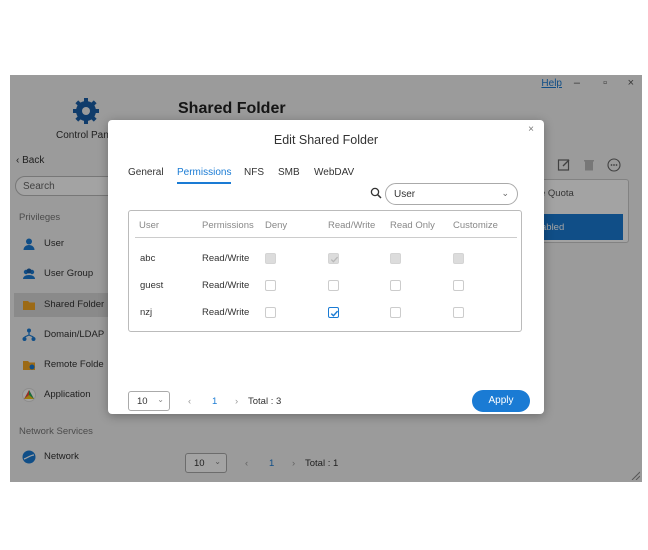 This screenshot has height=550, width=648. What do you see at coordinates (451, 194) in the screenshot?
I see `user-type-select: User ⌄` at bounding box center [451, 194].